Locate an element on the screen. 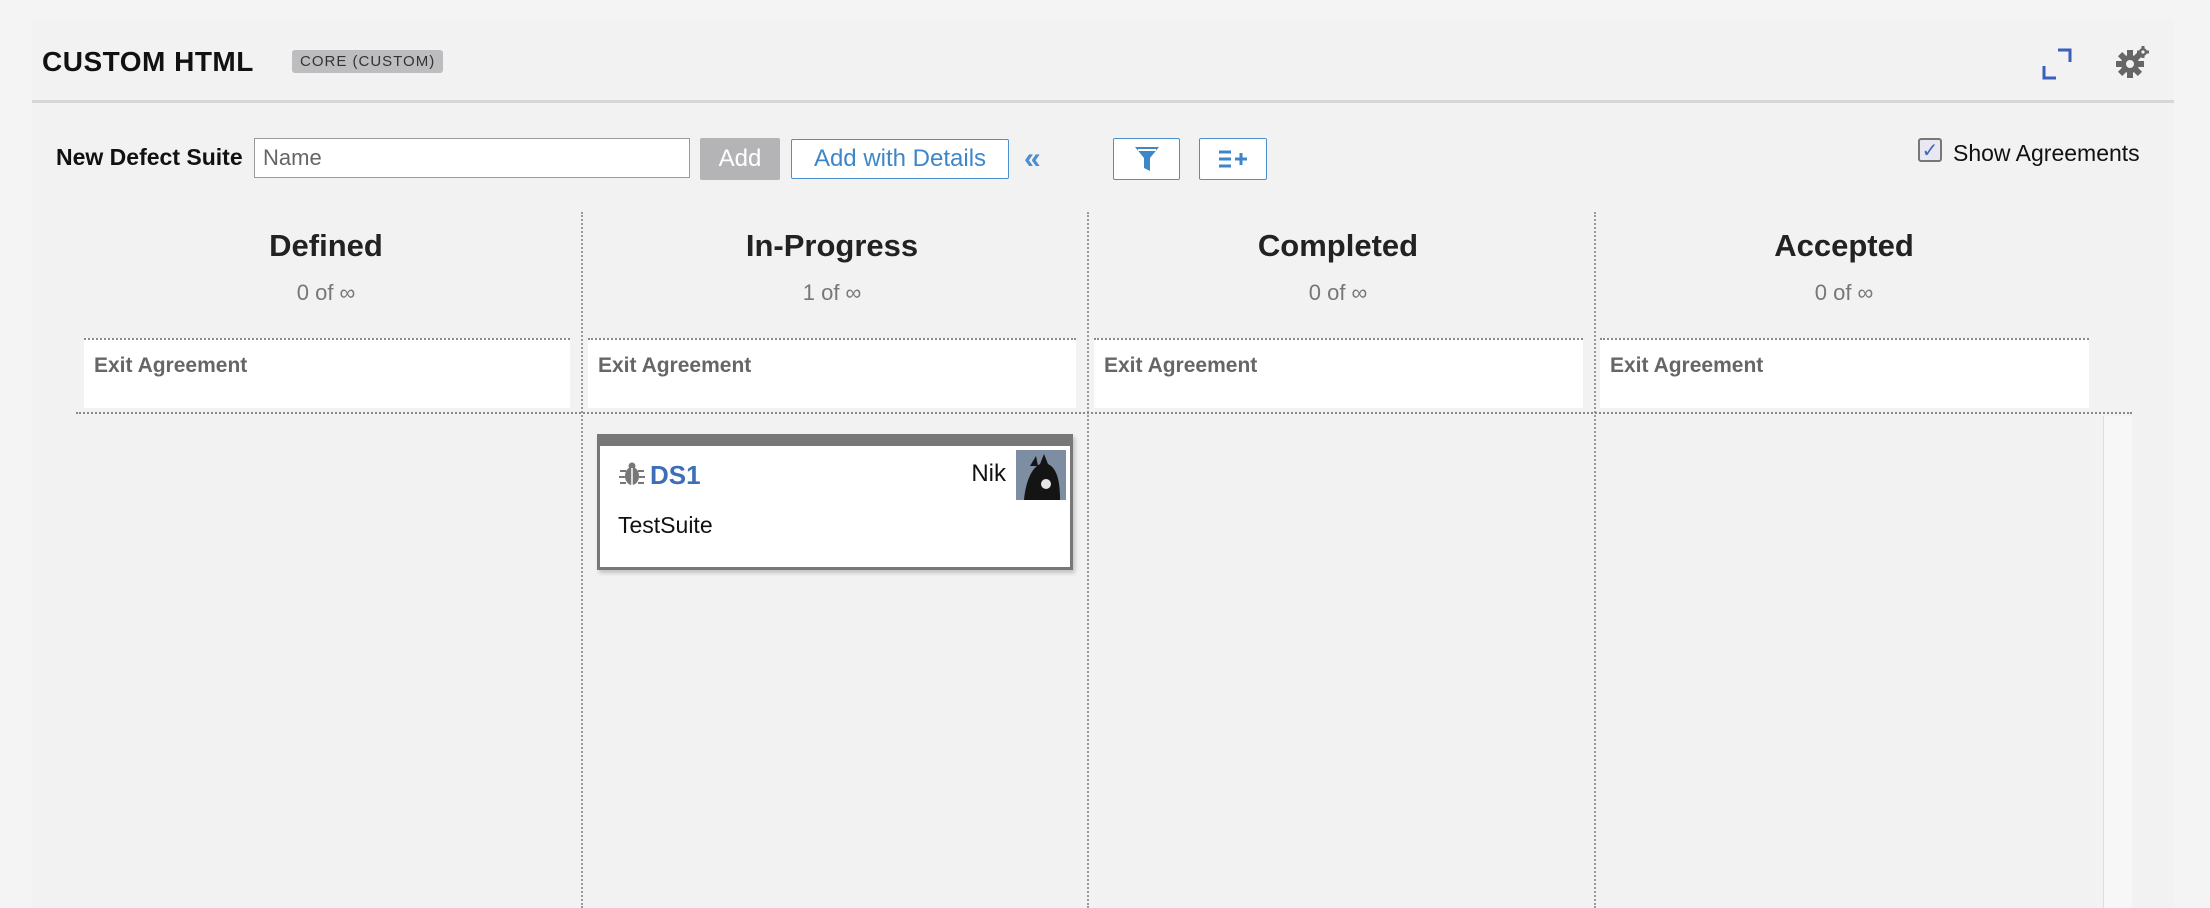 Image resolution: width=2210 pixels, height=908 pixels. filter-icon is located at coordinates (1146, 159).